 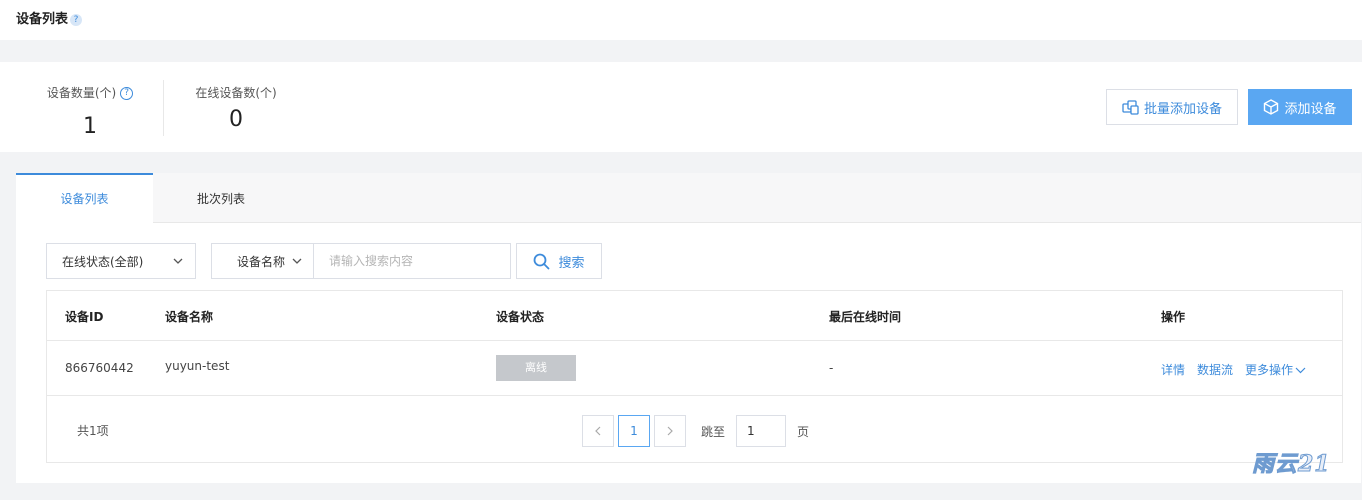 I want to click on cell-device-id: 866760442, so click(x=99, y=368).